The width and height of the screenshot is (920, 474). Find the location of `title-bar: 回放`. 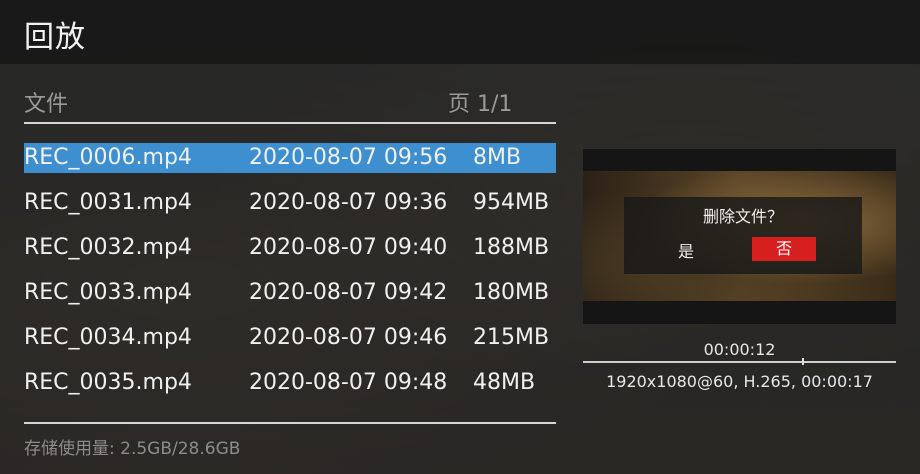

title-bar: 回放 is located at coordinates (460, 32).